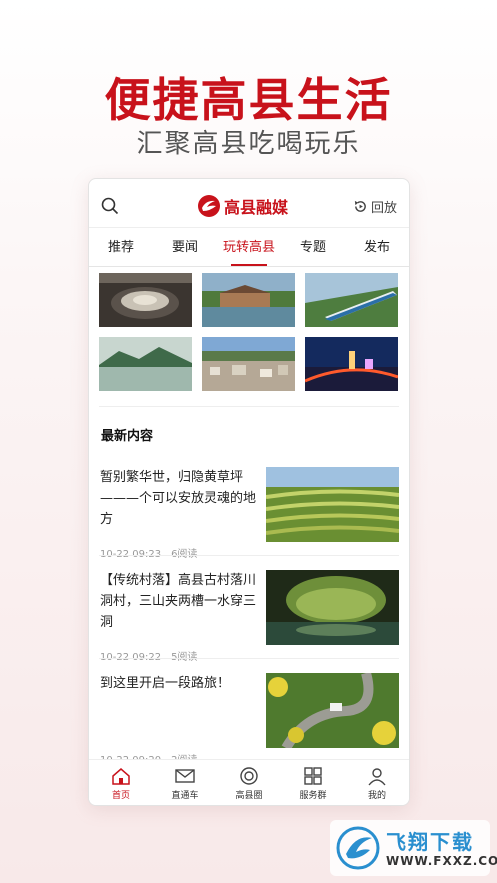 The width and height of the screenshot is (497, 883). I want to click on nav-circle: 高县圈, so click(249, 782).